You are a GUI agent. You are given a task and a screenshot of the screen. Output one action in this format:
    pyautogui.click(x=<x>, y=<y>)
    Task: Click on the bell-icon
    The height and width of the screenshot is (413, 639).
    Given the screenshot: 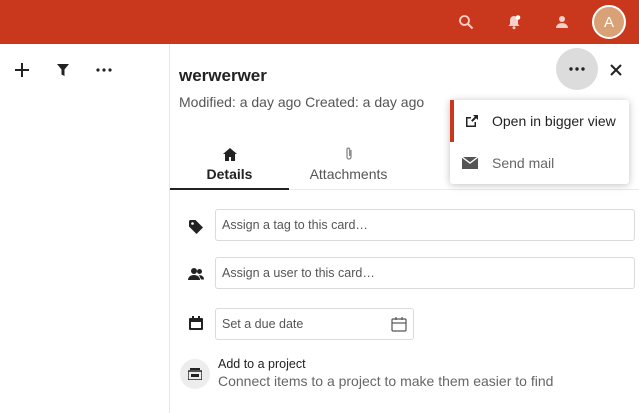 What is the action you would take?
    pyautogui.click(x=514, y=22)
    